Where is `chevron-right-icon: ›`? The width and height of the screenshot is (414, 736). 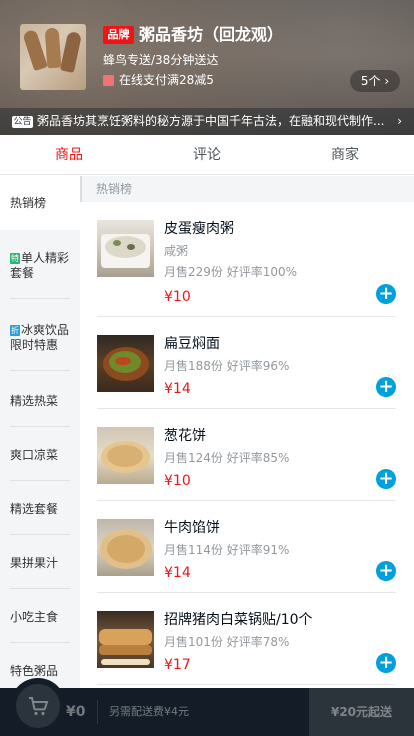 chevron-right-icon: › is located at coordinates (399, 121).